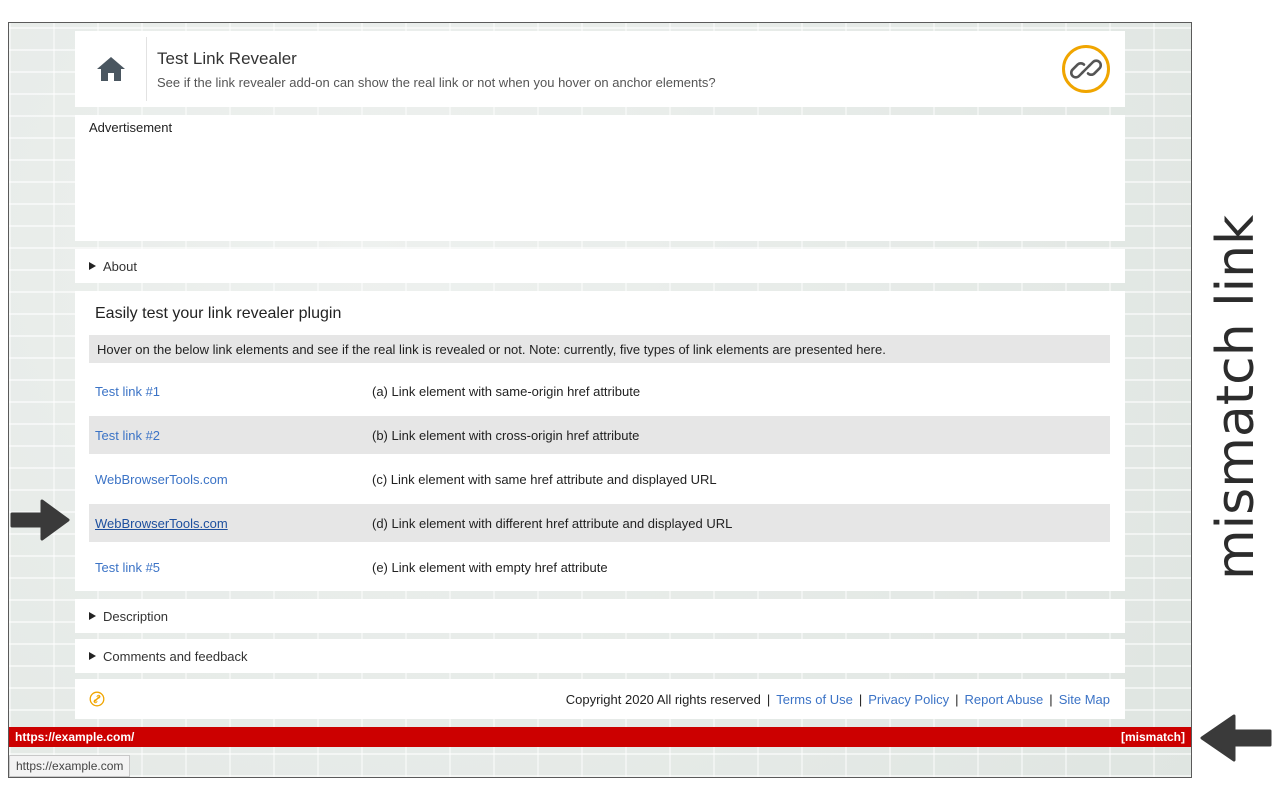  What do you see at coordinates (1084, 699) in the screenshot?
I see `site-map-link: Site Map` at bounding box center [1084, 699].